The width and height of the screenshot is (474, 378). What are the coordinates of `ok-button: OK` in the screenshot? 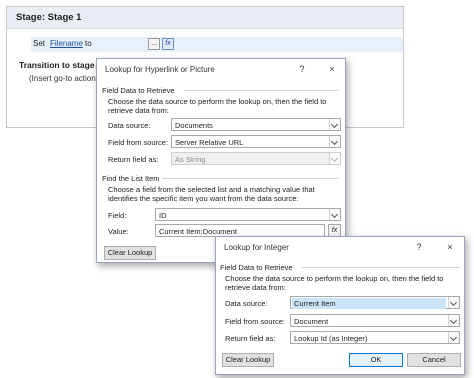 It's located at (376, 360).